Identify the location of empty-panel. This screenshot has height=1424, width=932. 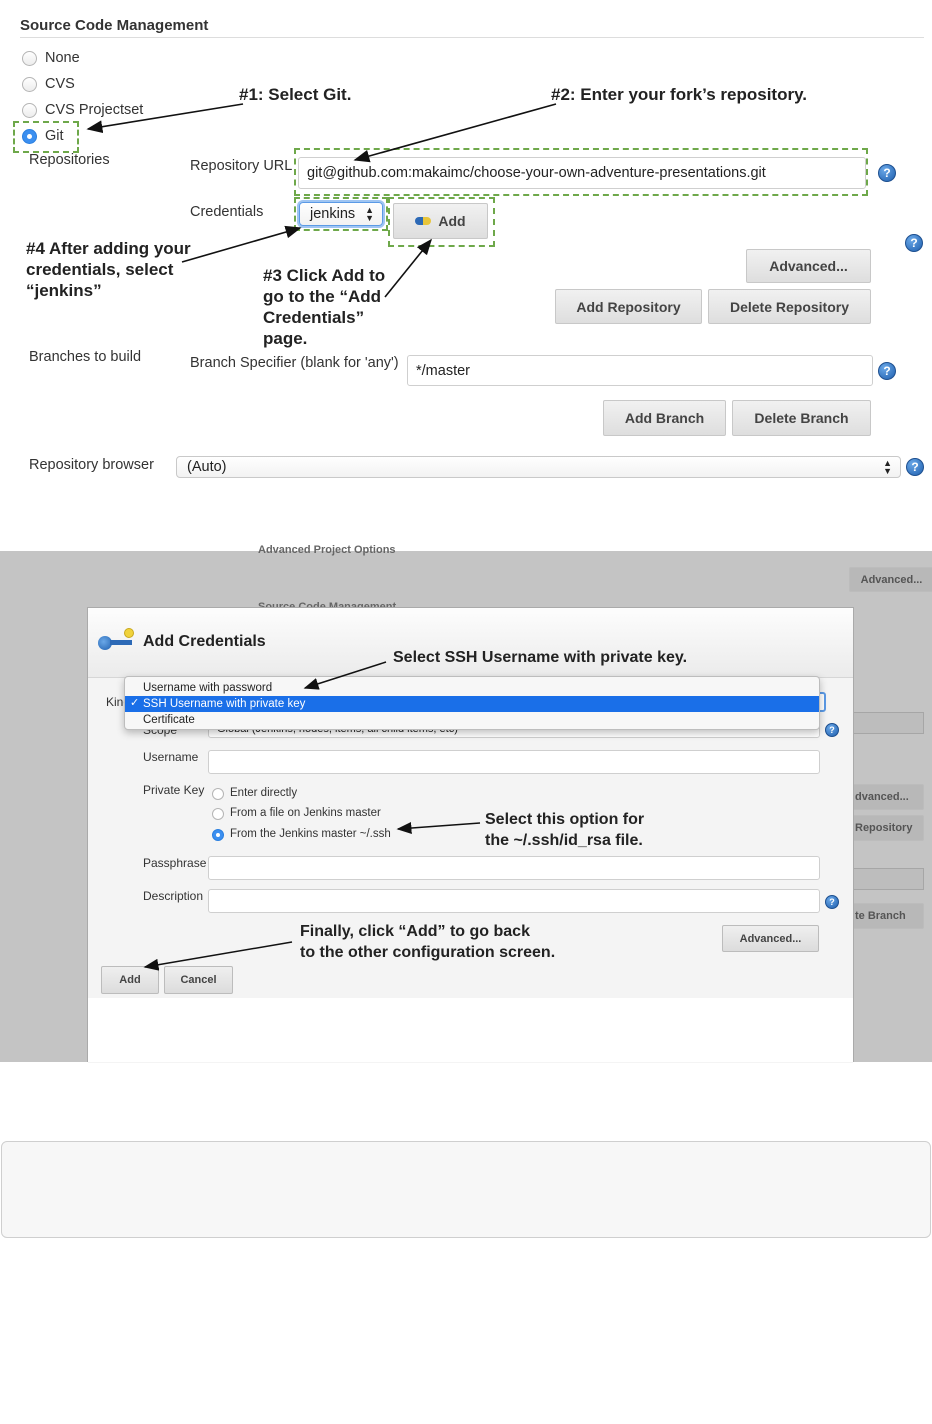
(466, 1189).